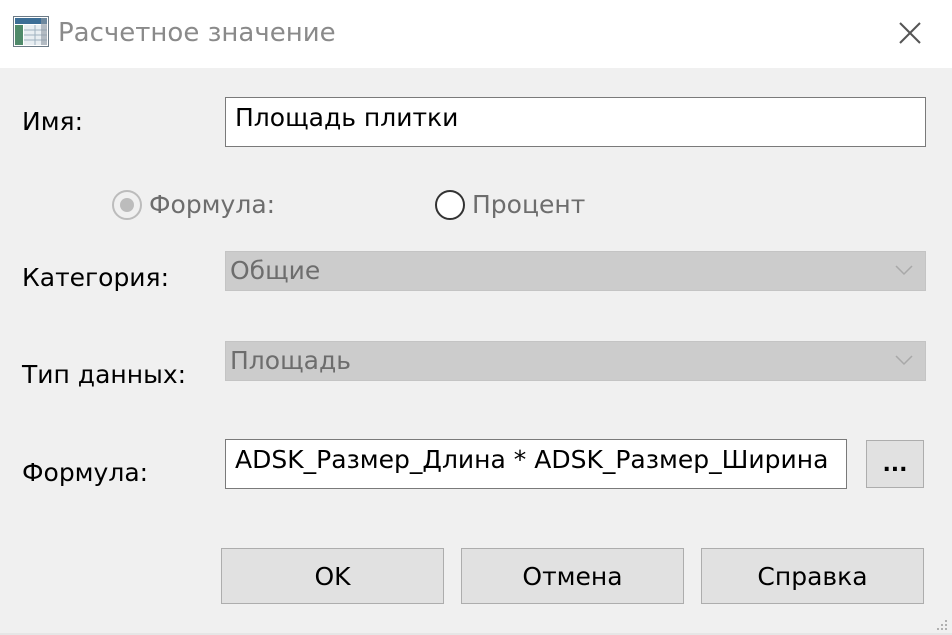 This screenshot has height=635, width=952. I want to click on datatype-select: Площадь, so click(575, 361).